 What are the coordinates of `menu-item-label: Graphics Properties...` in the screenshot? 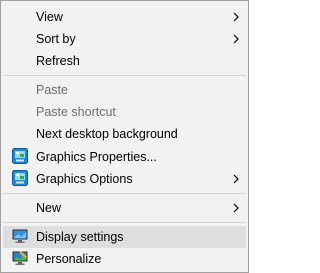 It's located at (96, 157).